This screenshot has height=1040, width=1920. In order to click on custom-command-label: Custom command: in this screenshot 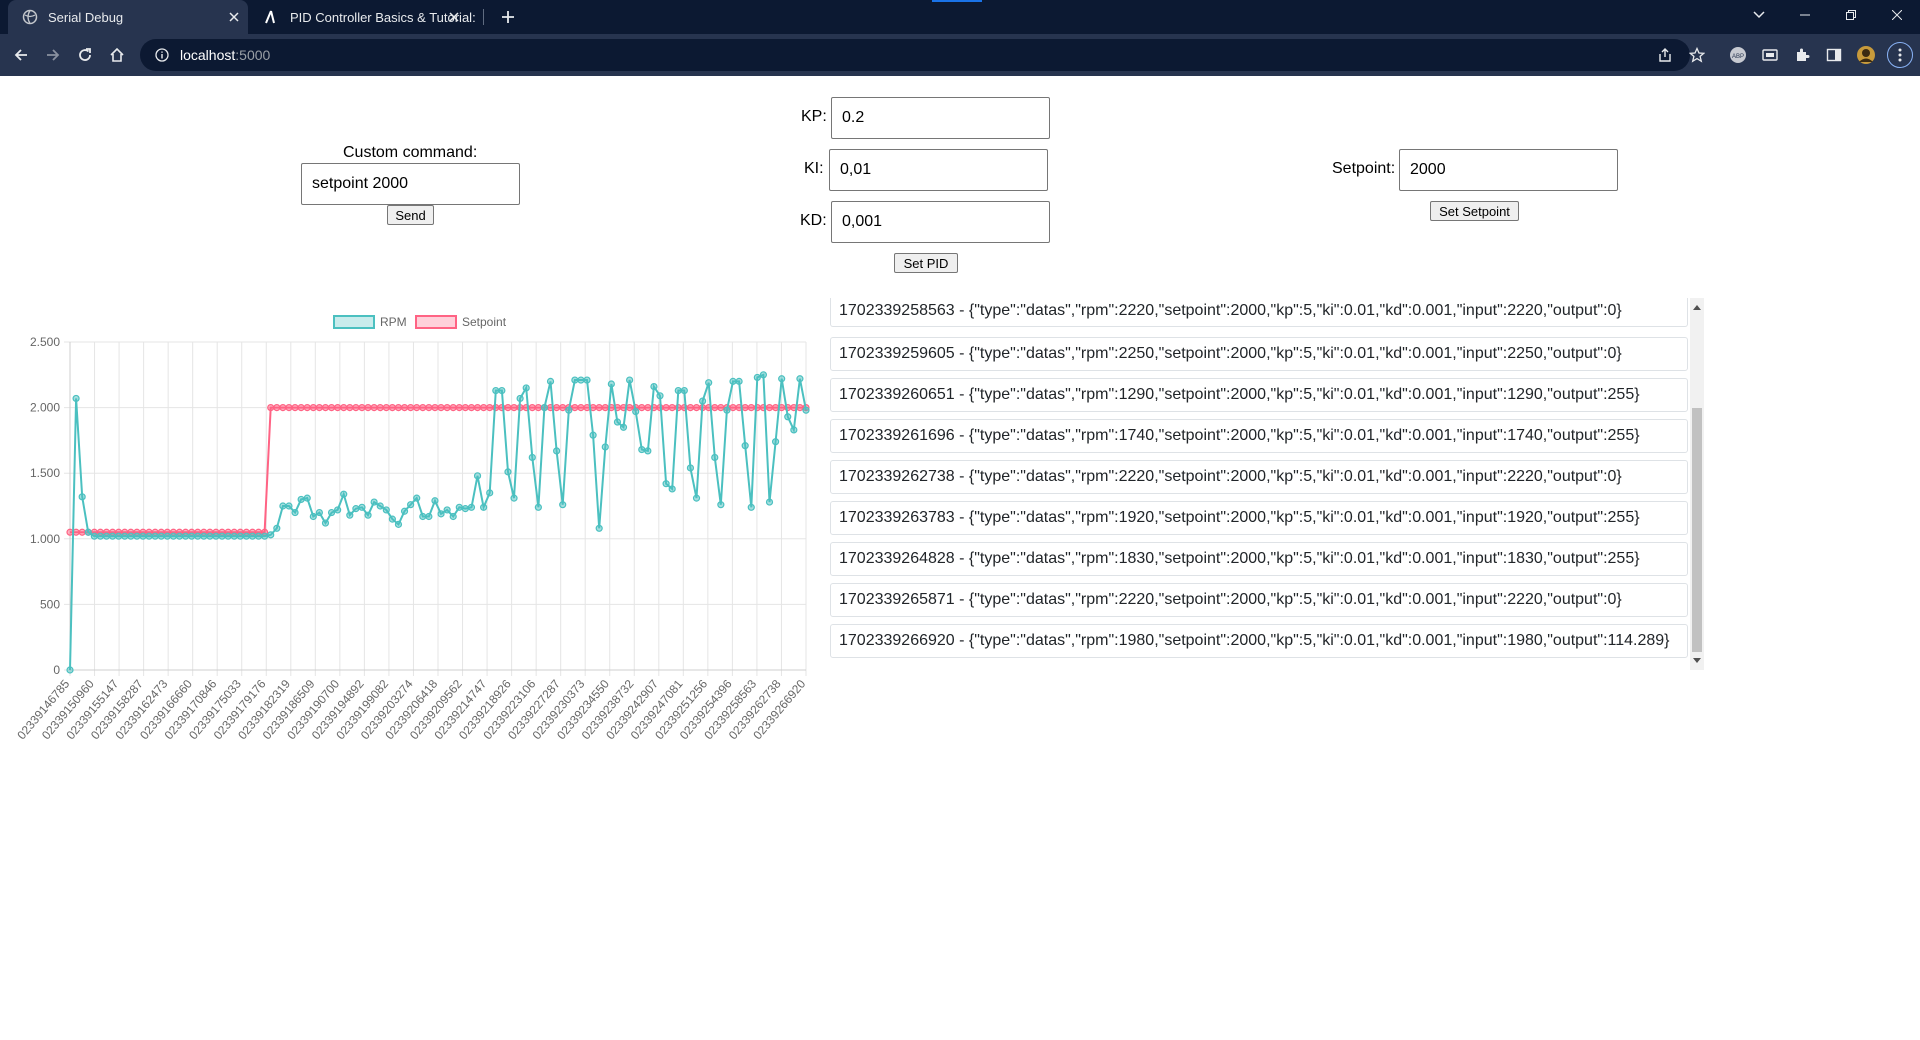, I will do `click(410, 152)`.